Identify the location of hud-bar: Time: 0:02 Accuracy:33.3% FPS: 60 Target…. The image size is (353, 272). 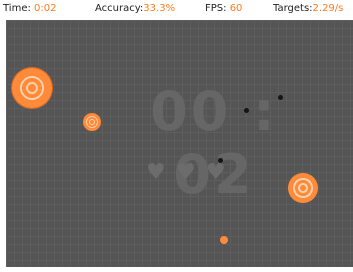
(176, 10).